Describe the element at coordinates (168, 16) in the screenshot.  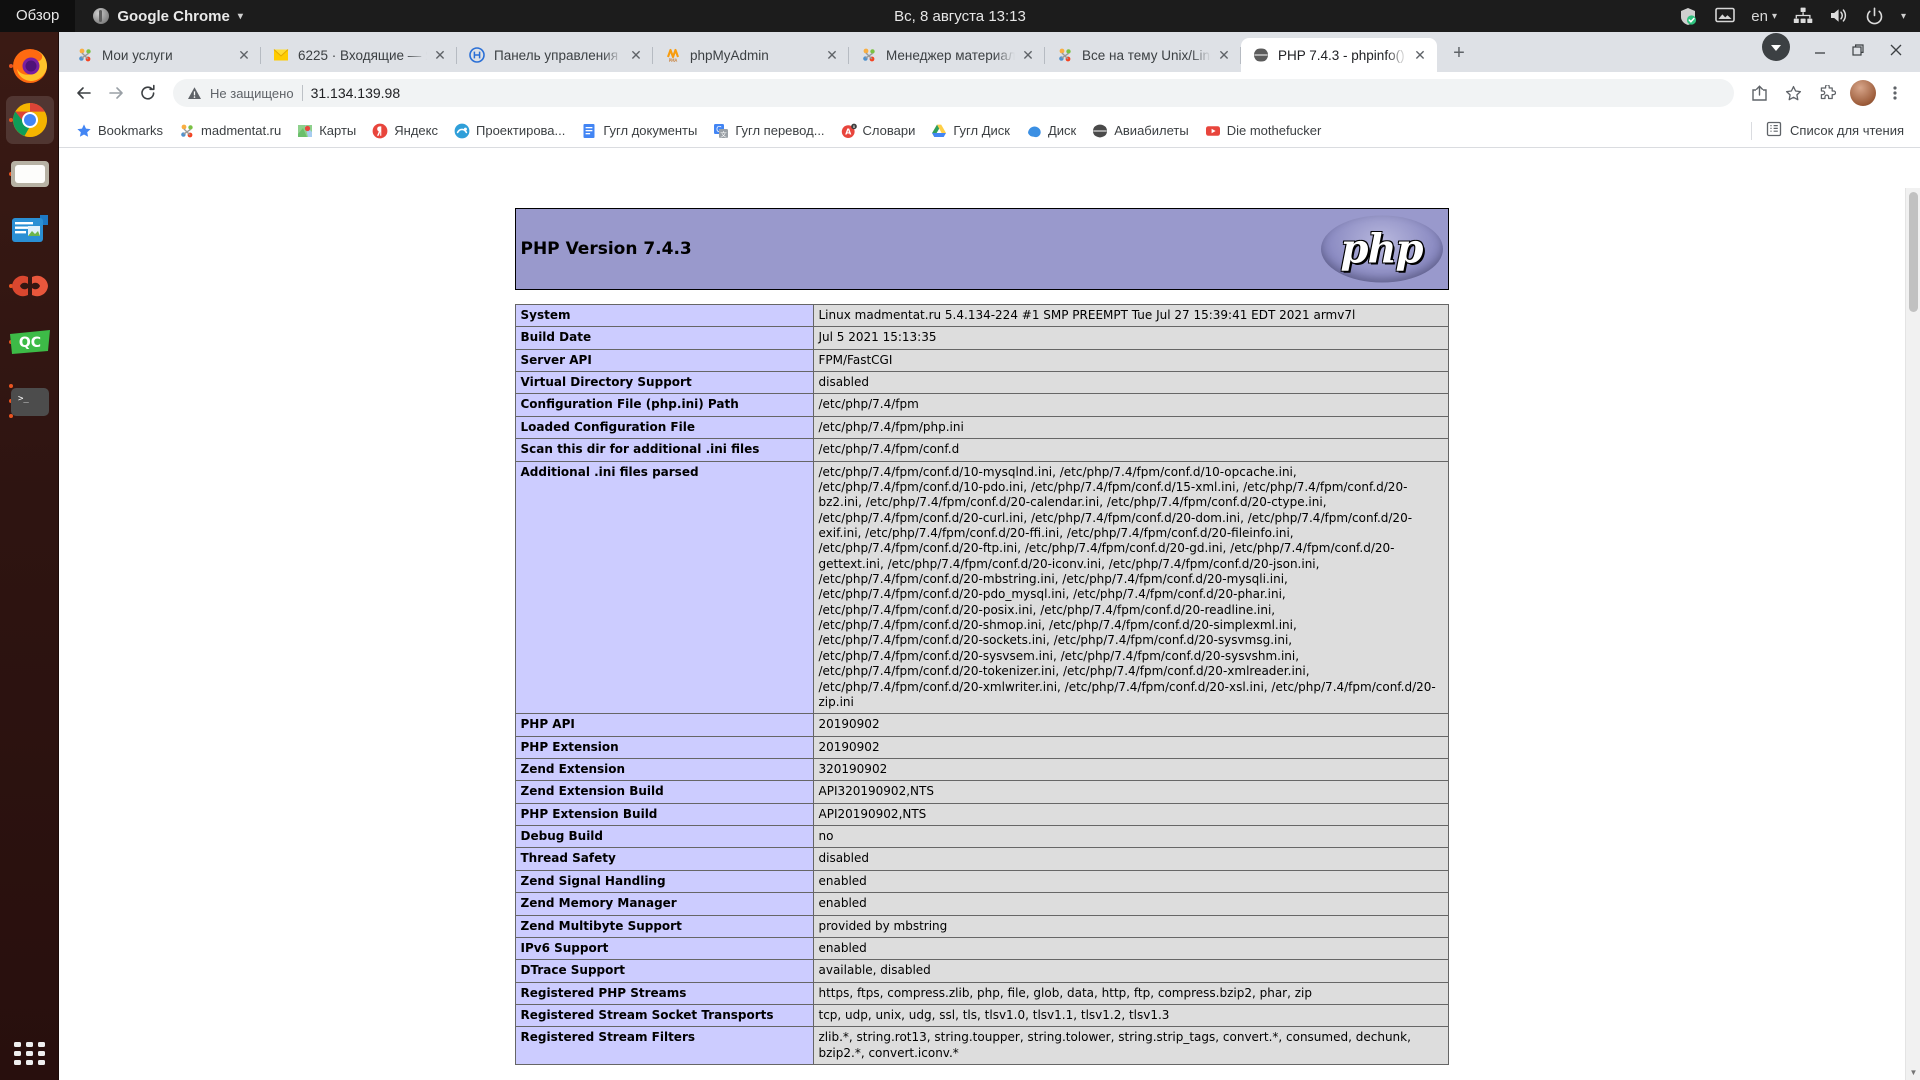
I see `active-app-menu: Google Chrome ▾` at that location.